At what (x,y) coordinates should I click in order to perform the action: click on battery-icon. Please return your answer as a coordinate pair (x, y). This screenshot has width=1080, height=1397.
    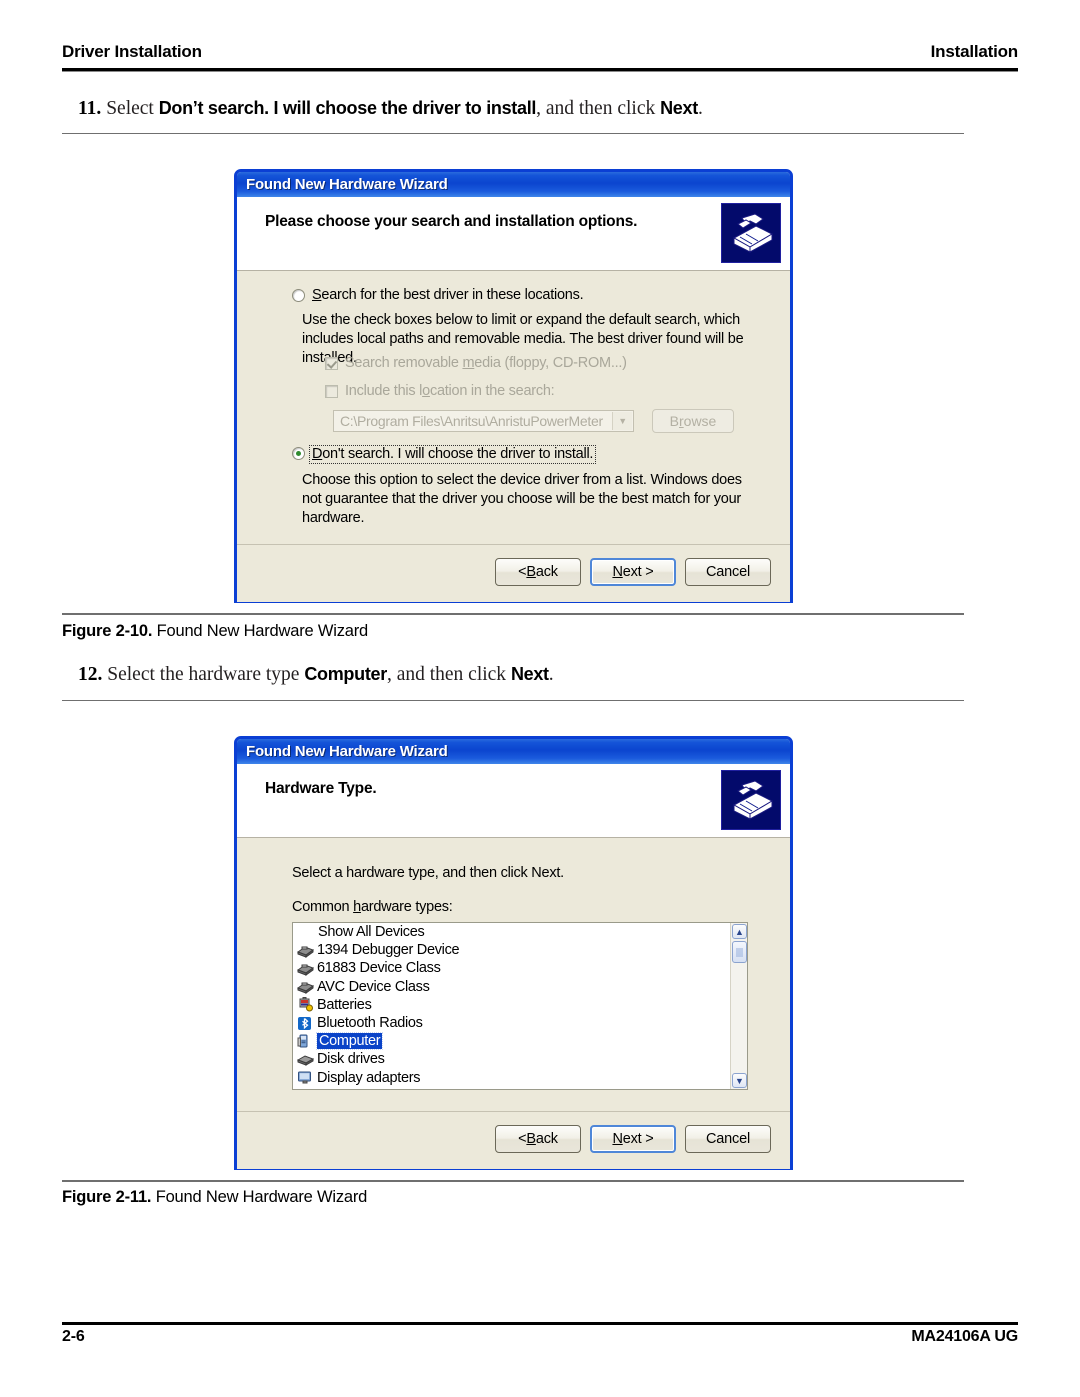
    Looking at the image, I should click on (305, 1004).